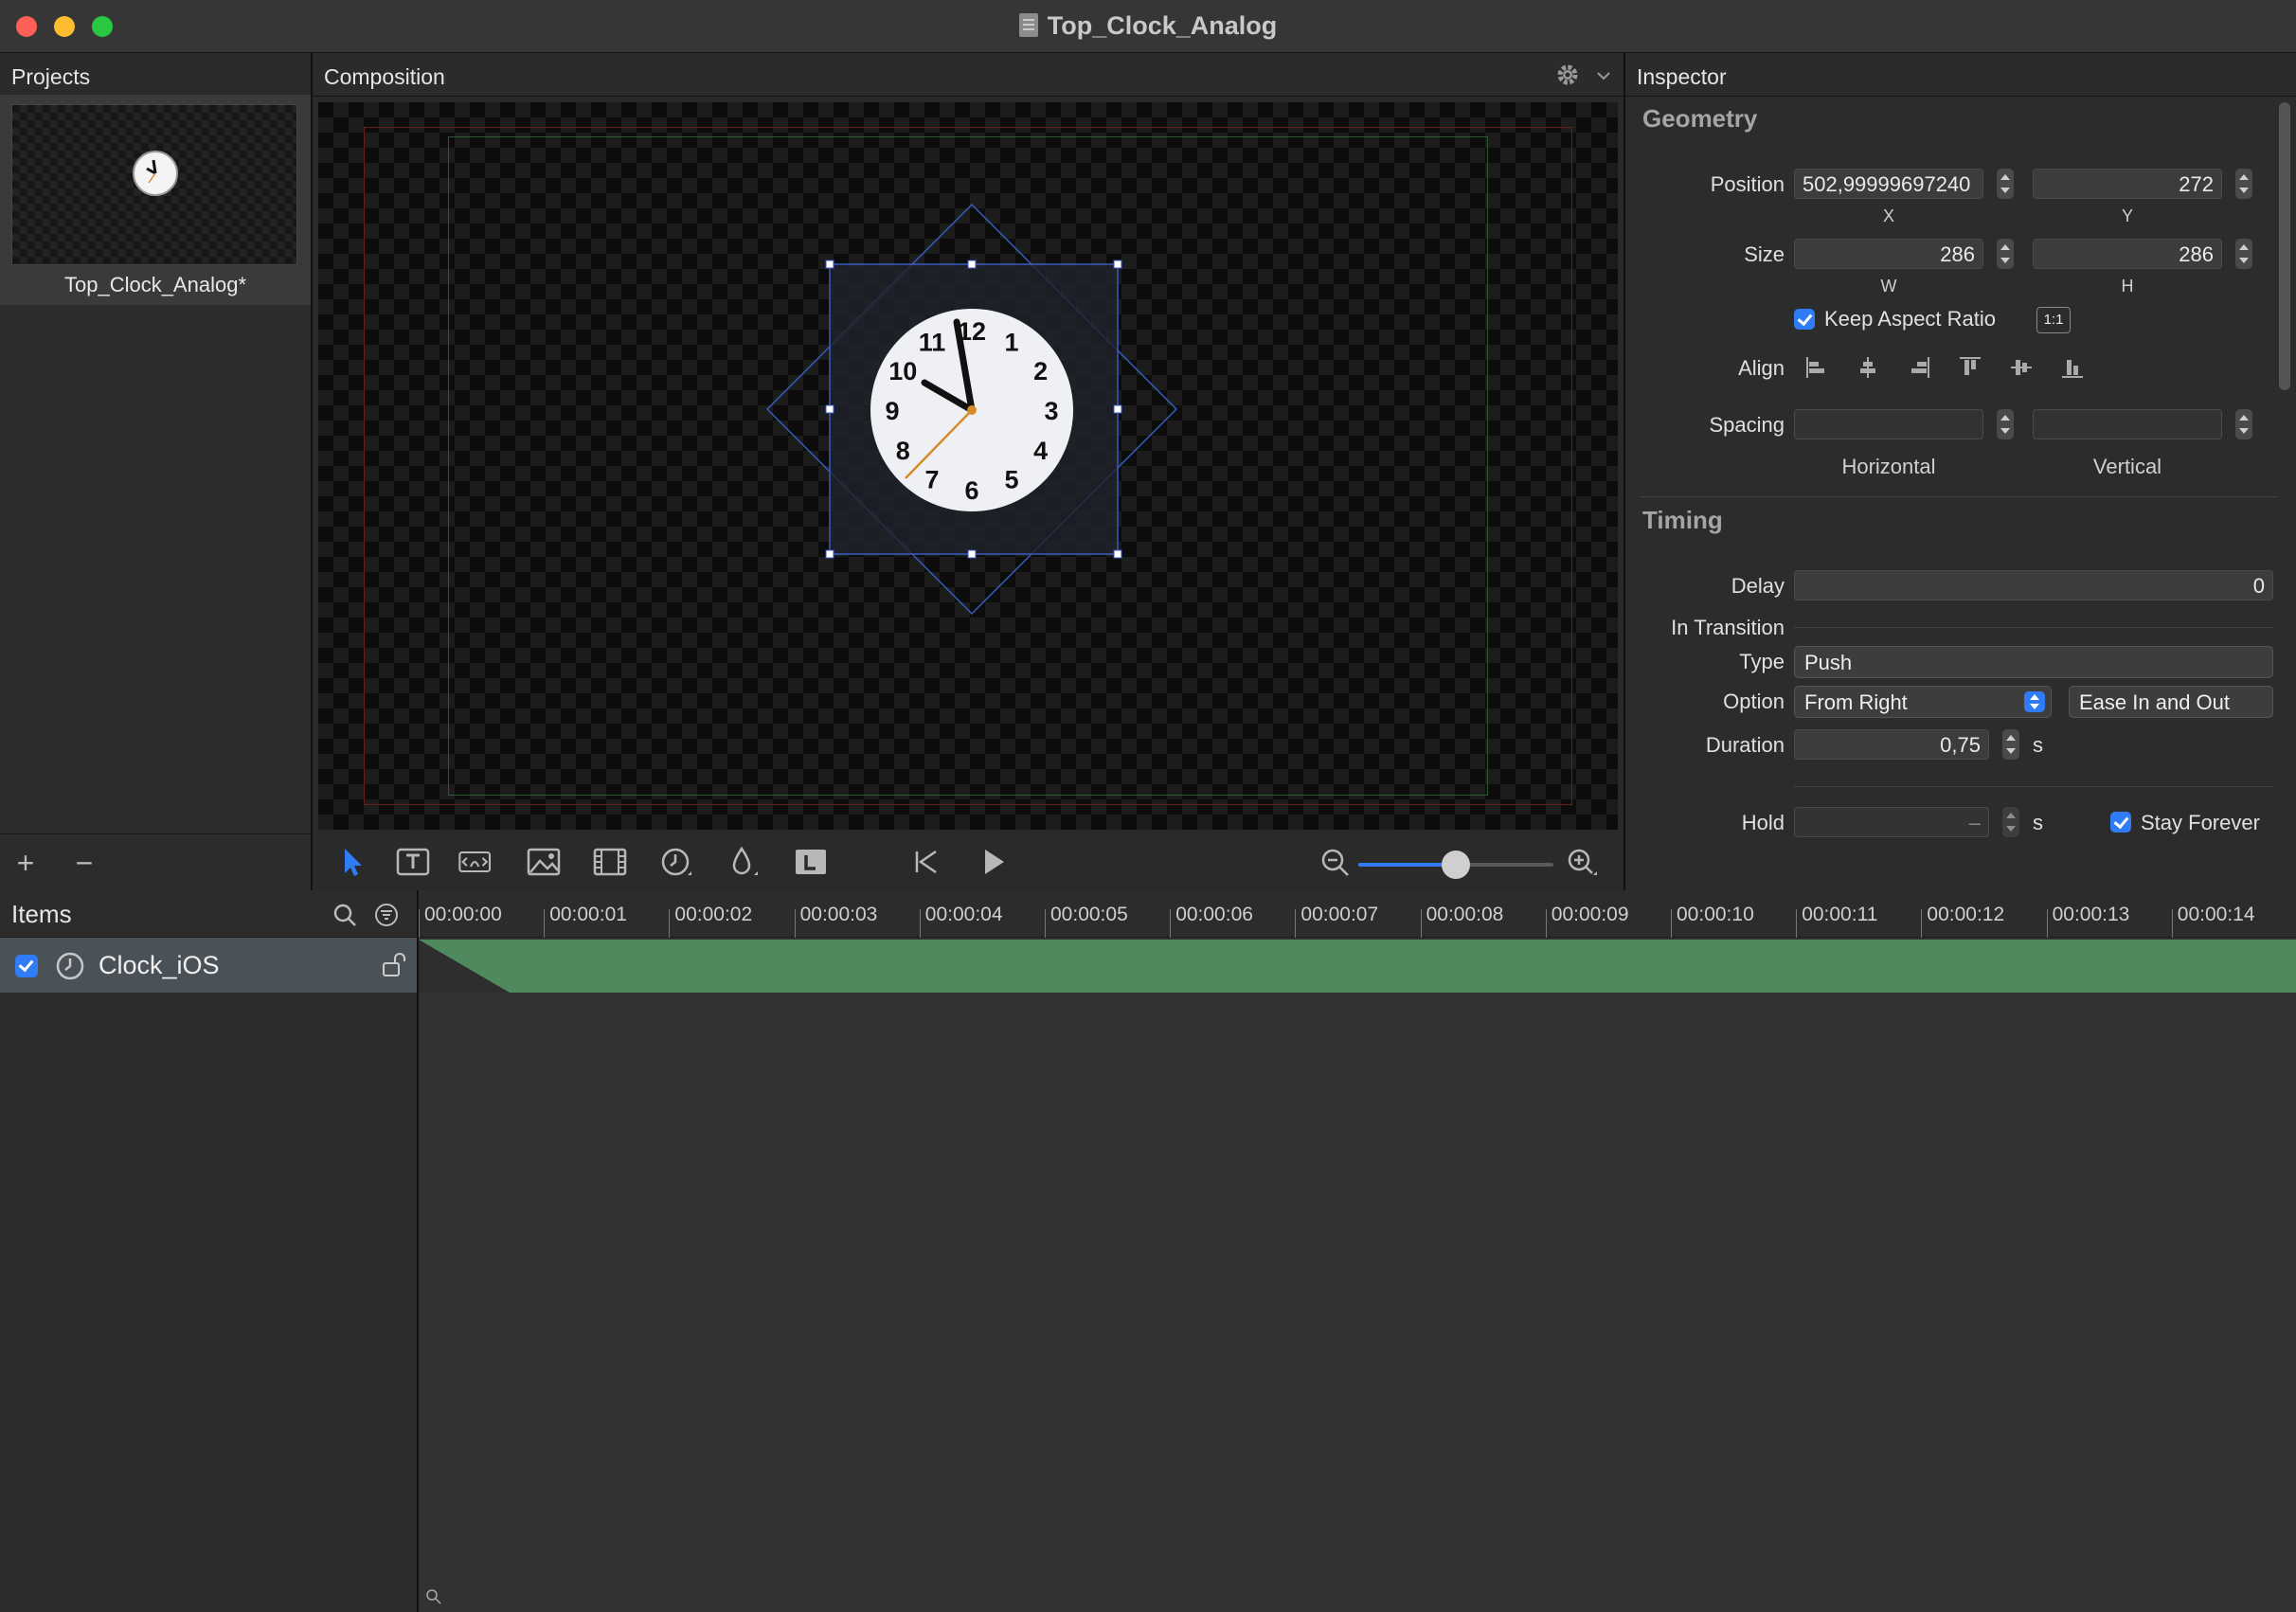  Describe the element at coordinates (1011, 342) in the screenshot. I see `clock-number: 1` at that location.